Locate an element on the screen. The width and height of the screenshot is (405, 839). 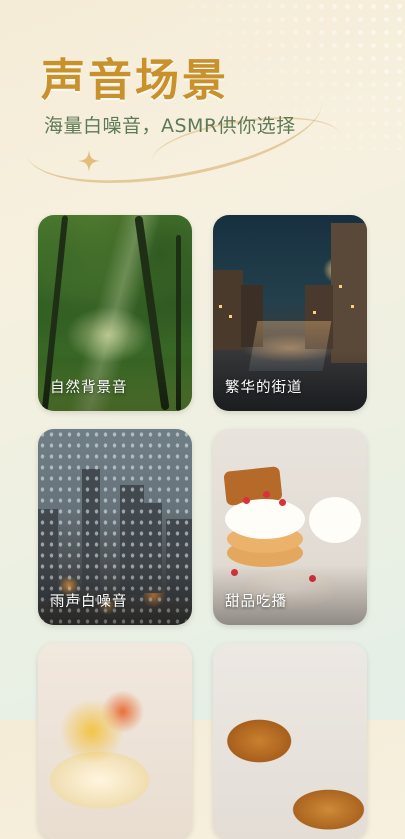
scene-card-street: 繁华的街道 is located at coordinates (290, 313).